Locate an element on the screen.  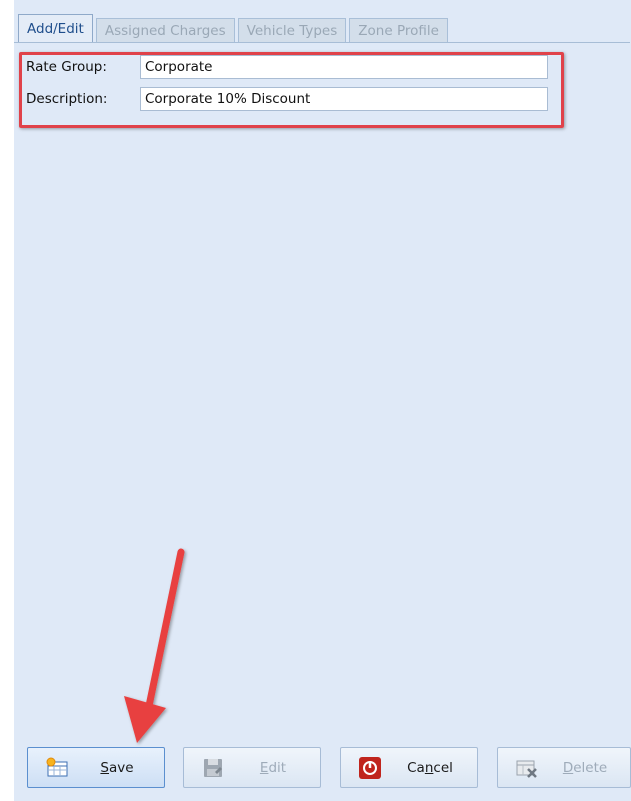
tab-zone-profile: Zone Profile is located at coordinates (398, 30).